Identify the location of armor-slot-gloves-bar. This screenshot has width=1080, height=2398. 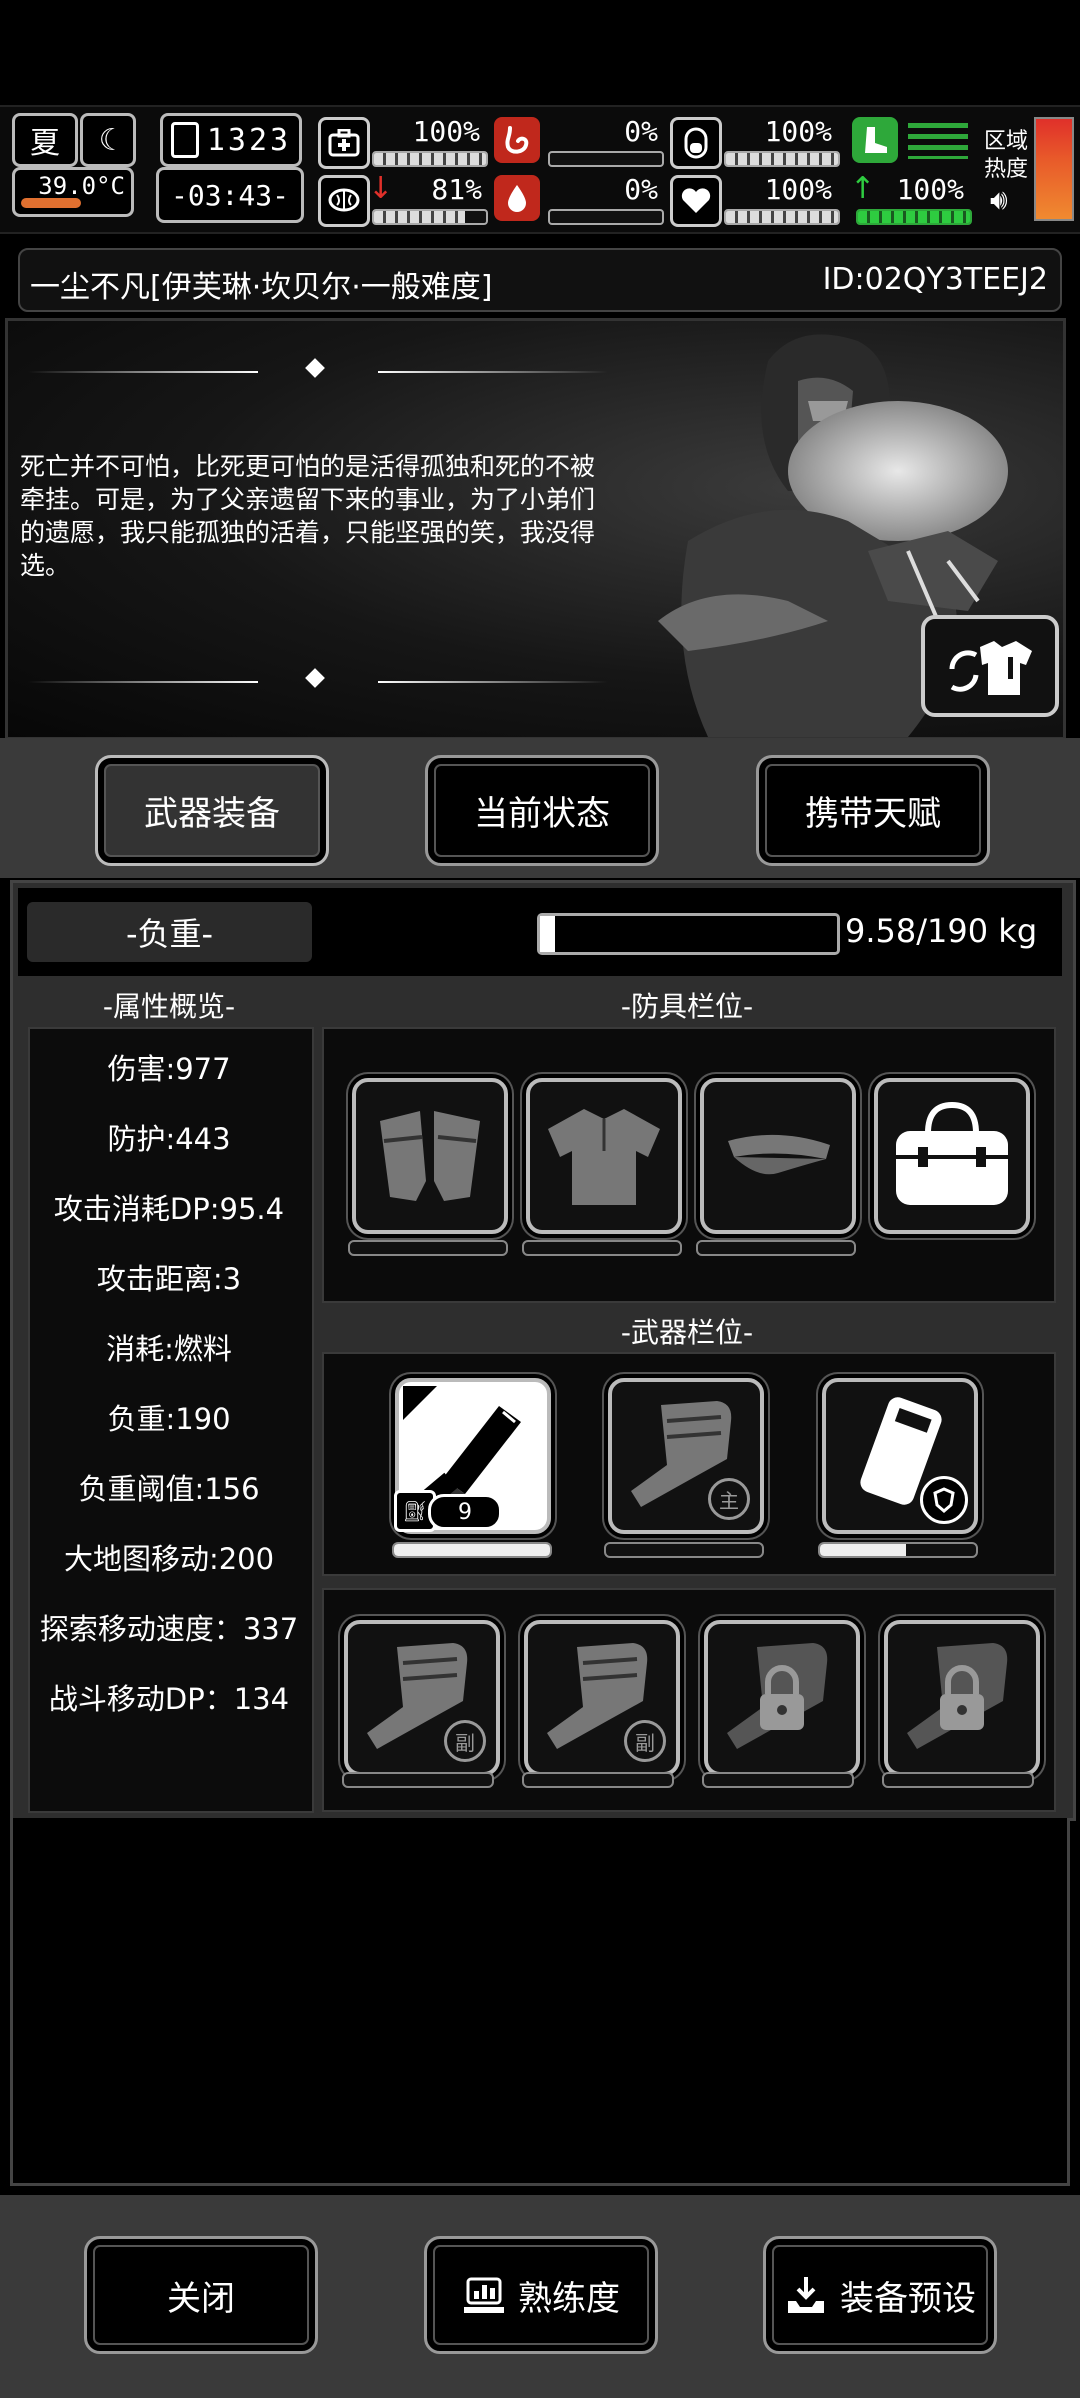
(428, 1248).